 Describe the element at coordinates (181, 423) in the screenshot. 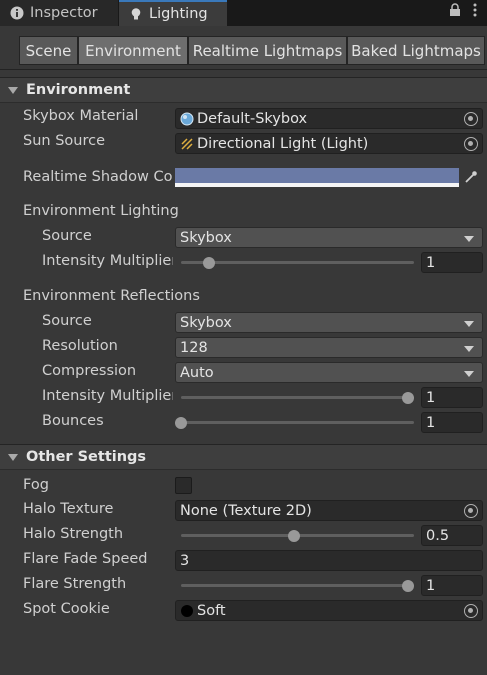

I see `bounces-slider-thumb` at that location.